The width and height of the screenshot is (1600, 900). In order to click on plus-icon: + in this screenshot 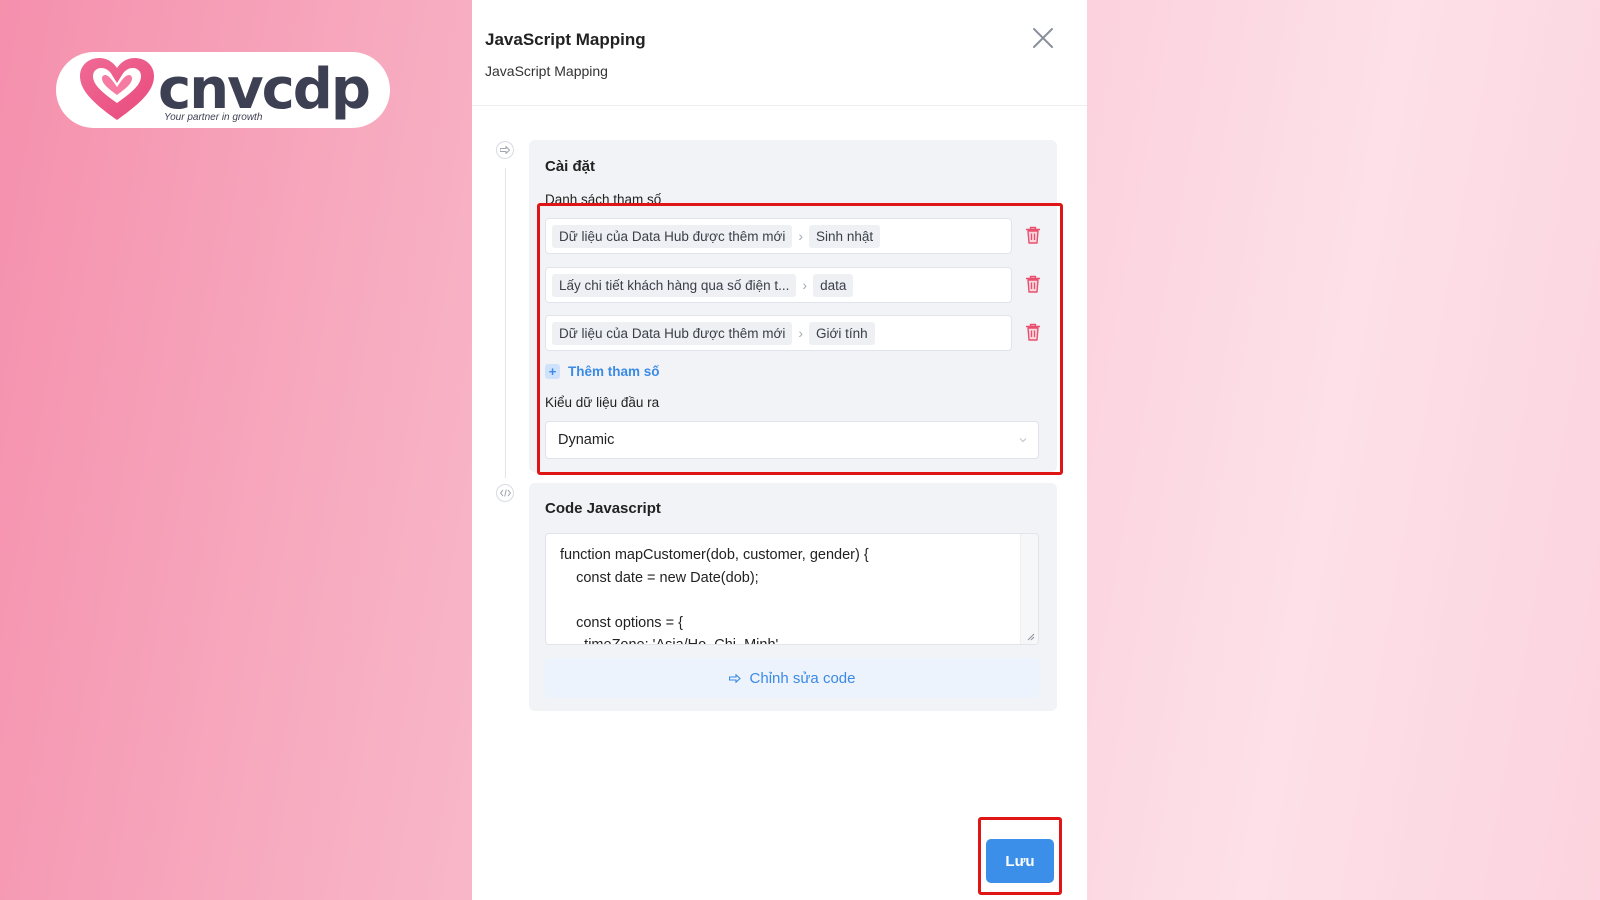, I will do `click(552, 371)`.